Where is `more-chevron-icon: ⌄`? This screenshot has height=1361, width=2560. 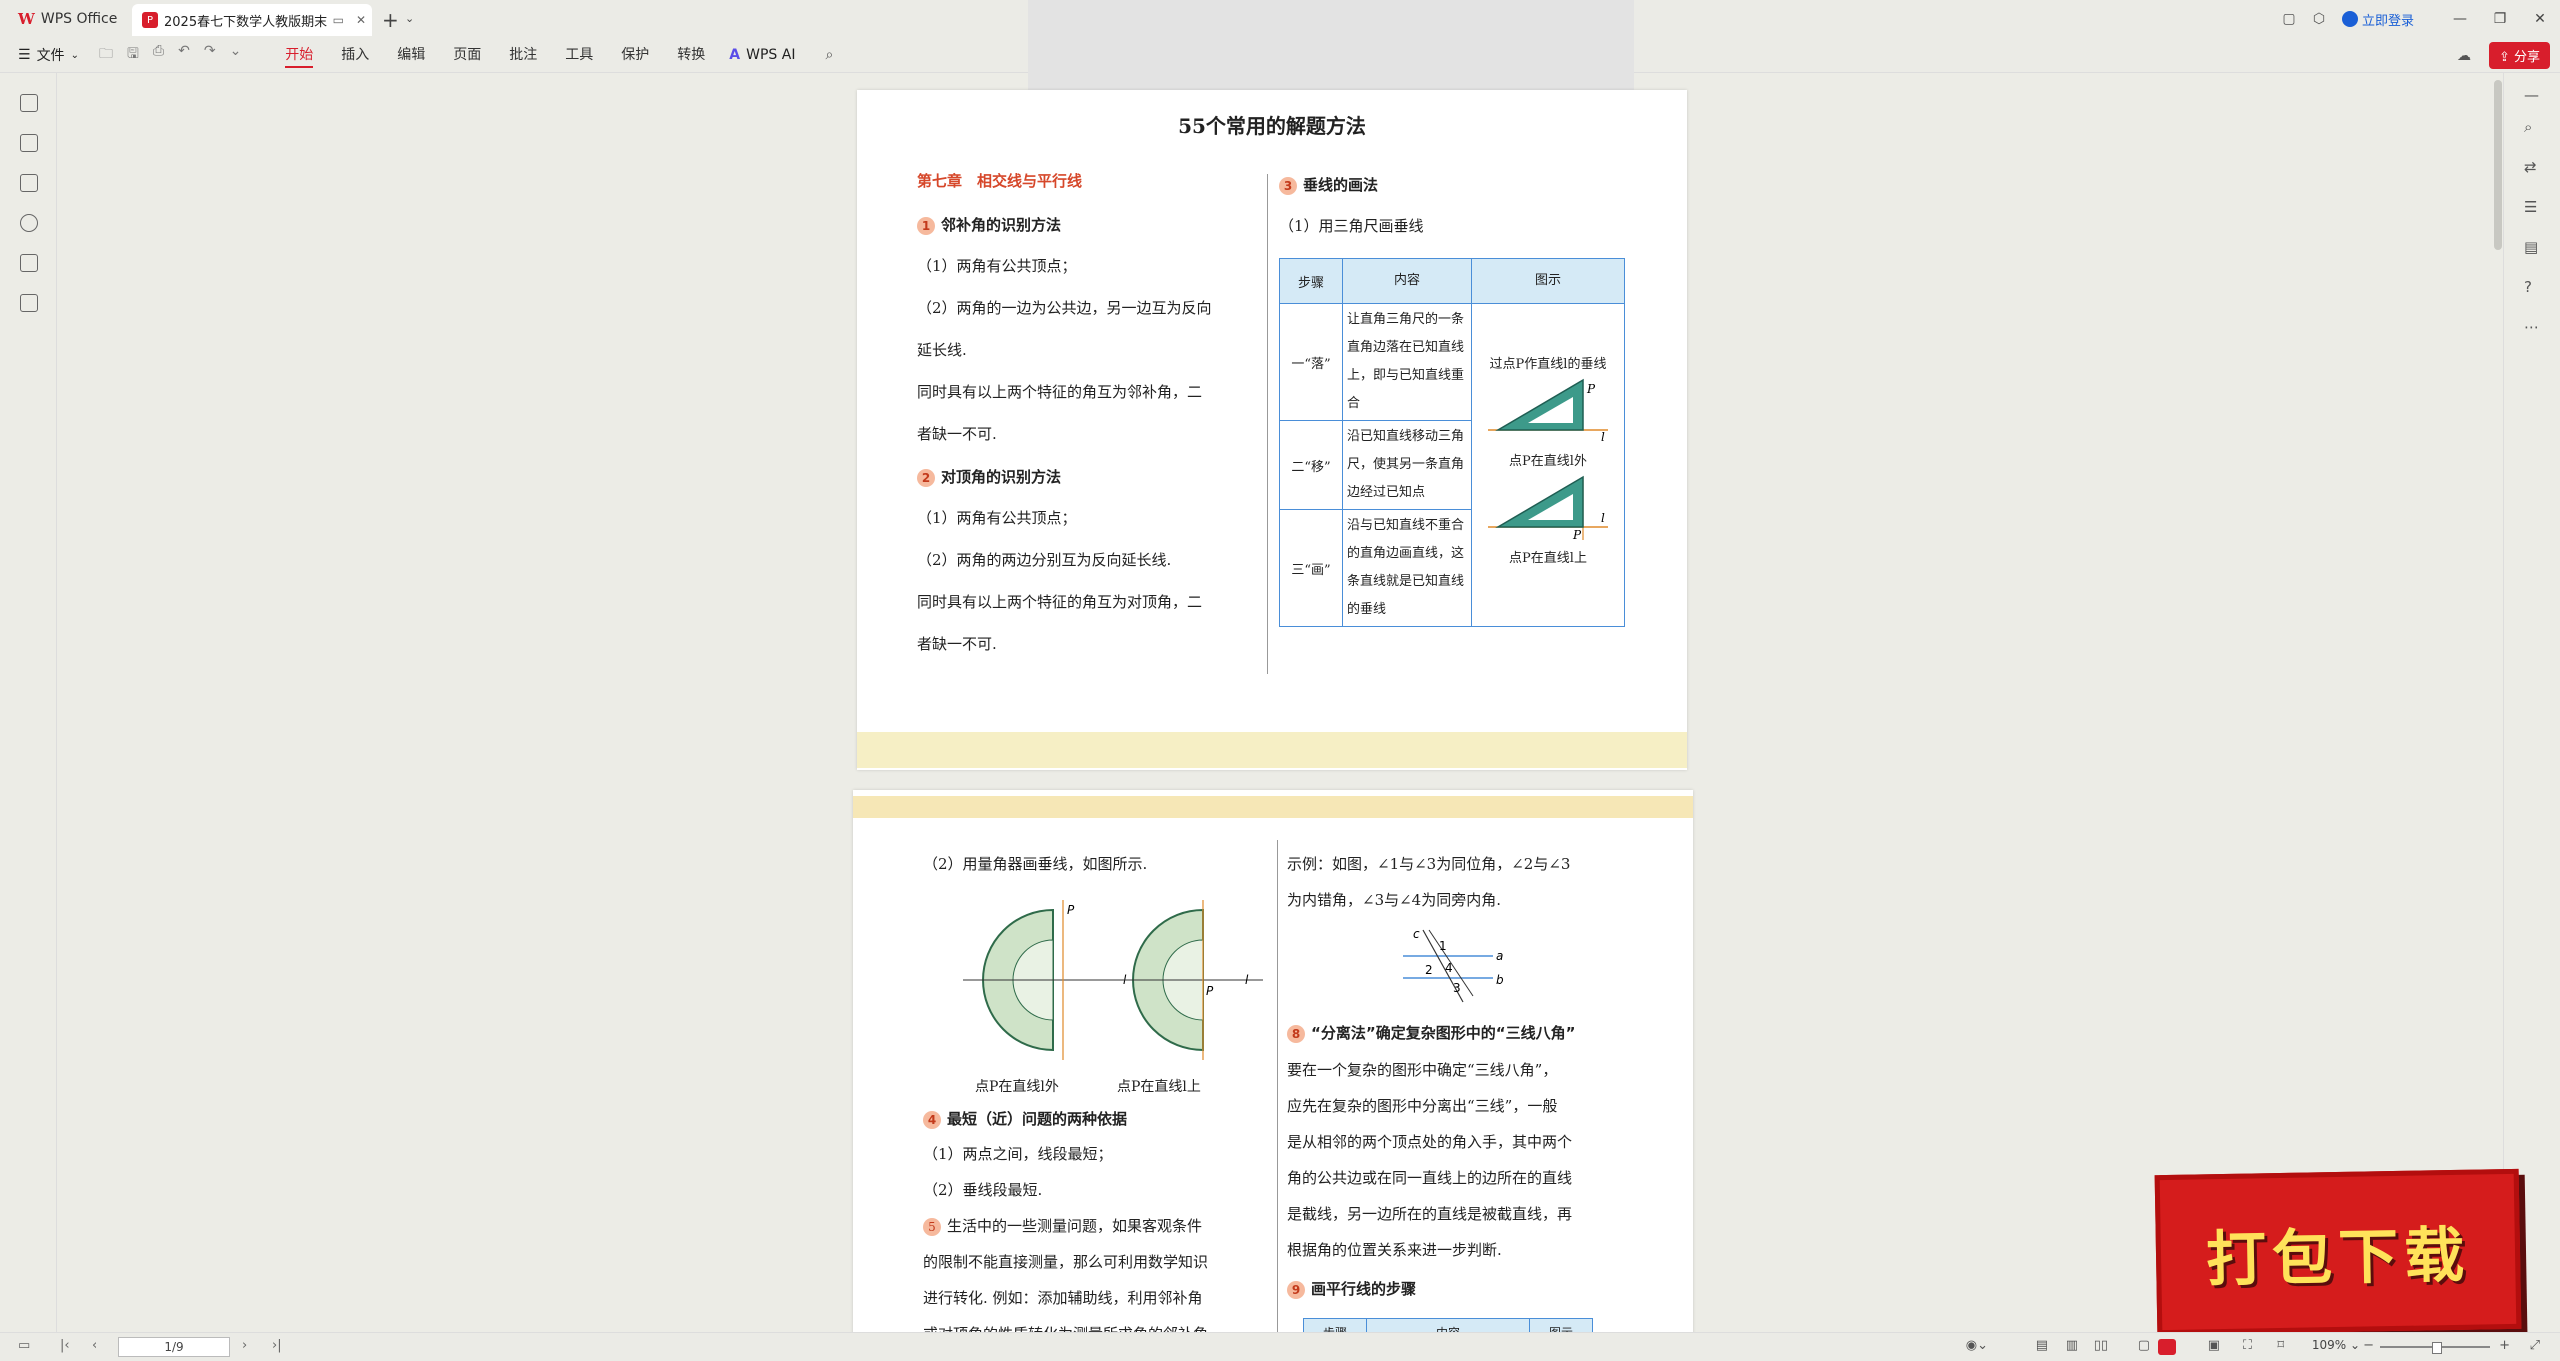 more-chevron-icon: ⌄ is located at coordinates (236, 55).